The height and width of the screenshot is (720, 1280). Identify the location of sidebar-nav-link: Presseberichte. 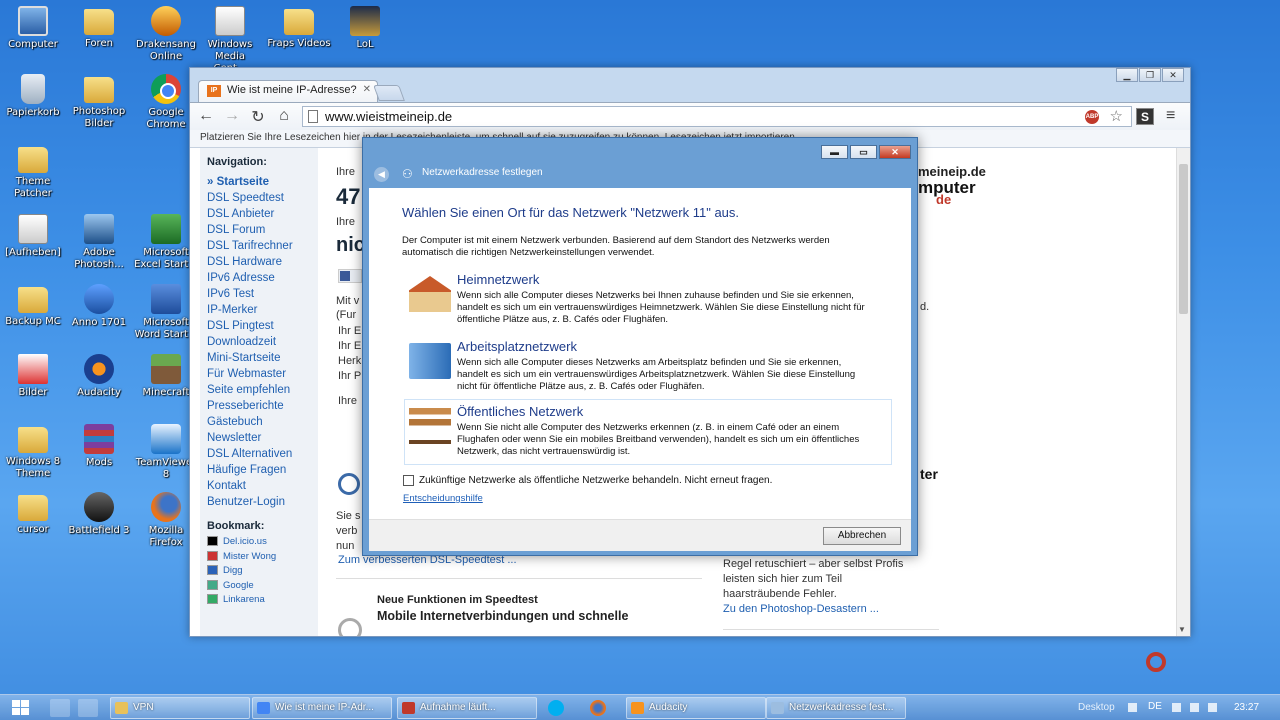
(262, 406).